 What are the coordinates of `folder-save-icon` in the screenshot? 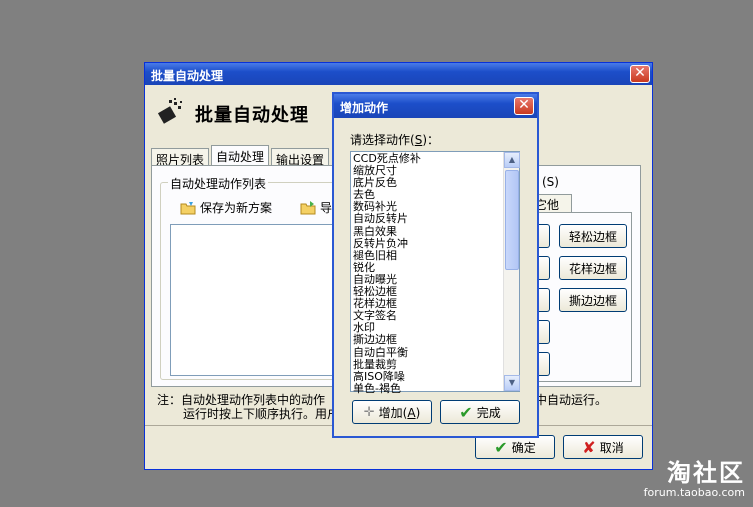 It's located at (188, 208).